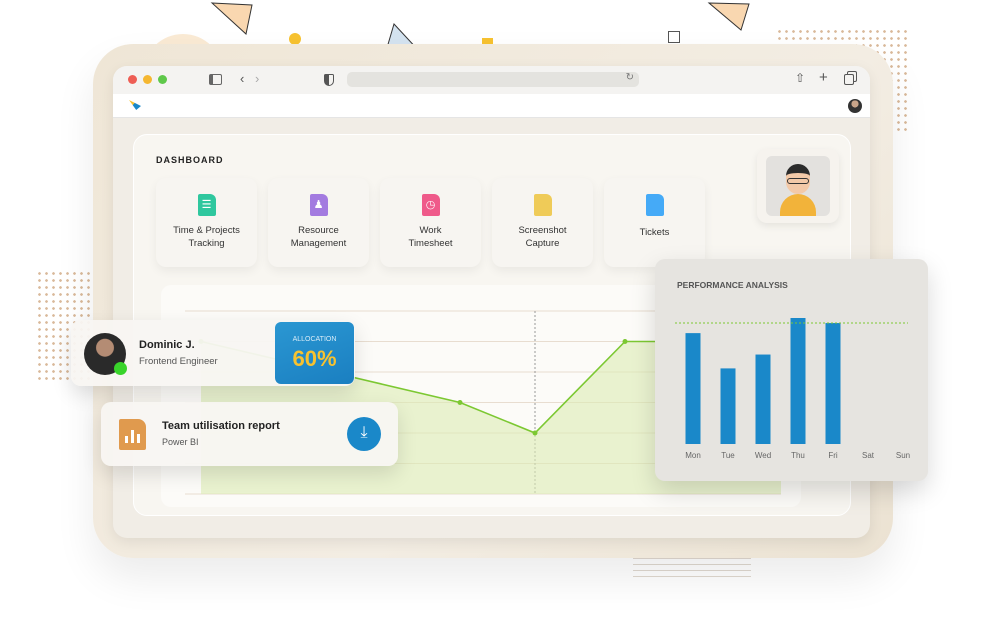  Describe the element at coordinates (180, 442) in the screenshot. I see `report-subtitle: Power BI` at that location.